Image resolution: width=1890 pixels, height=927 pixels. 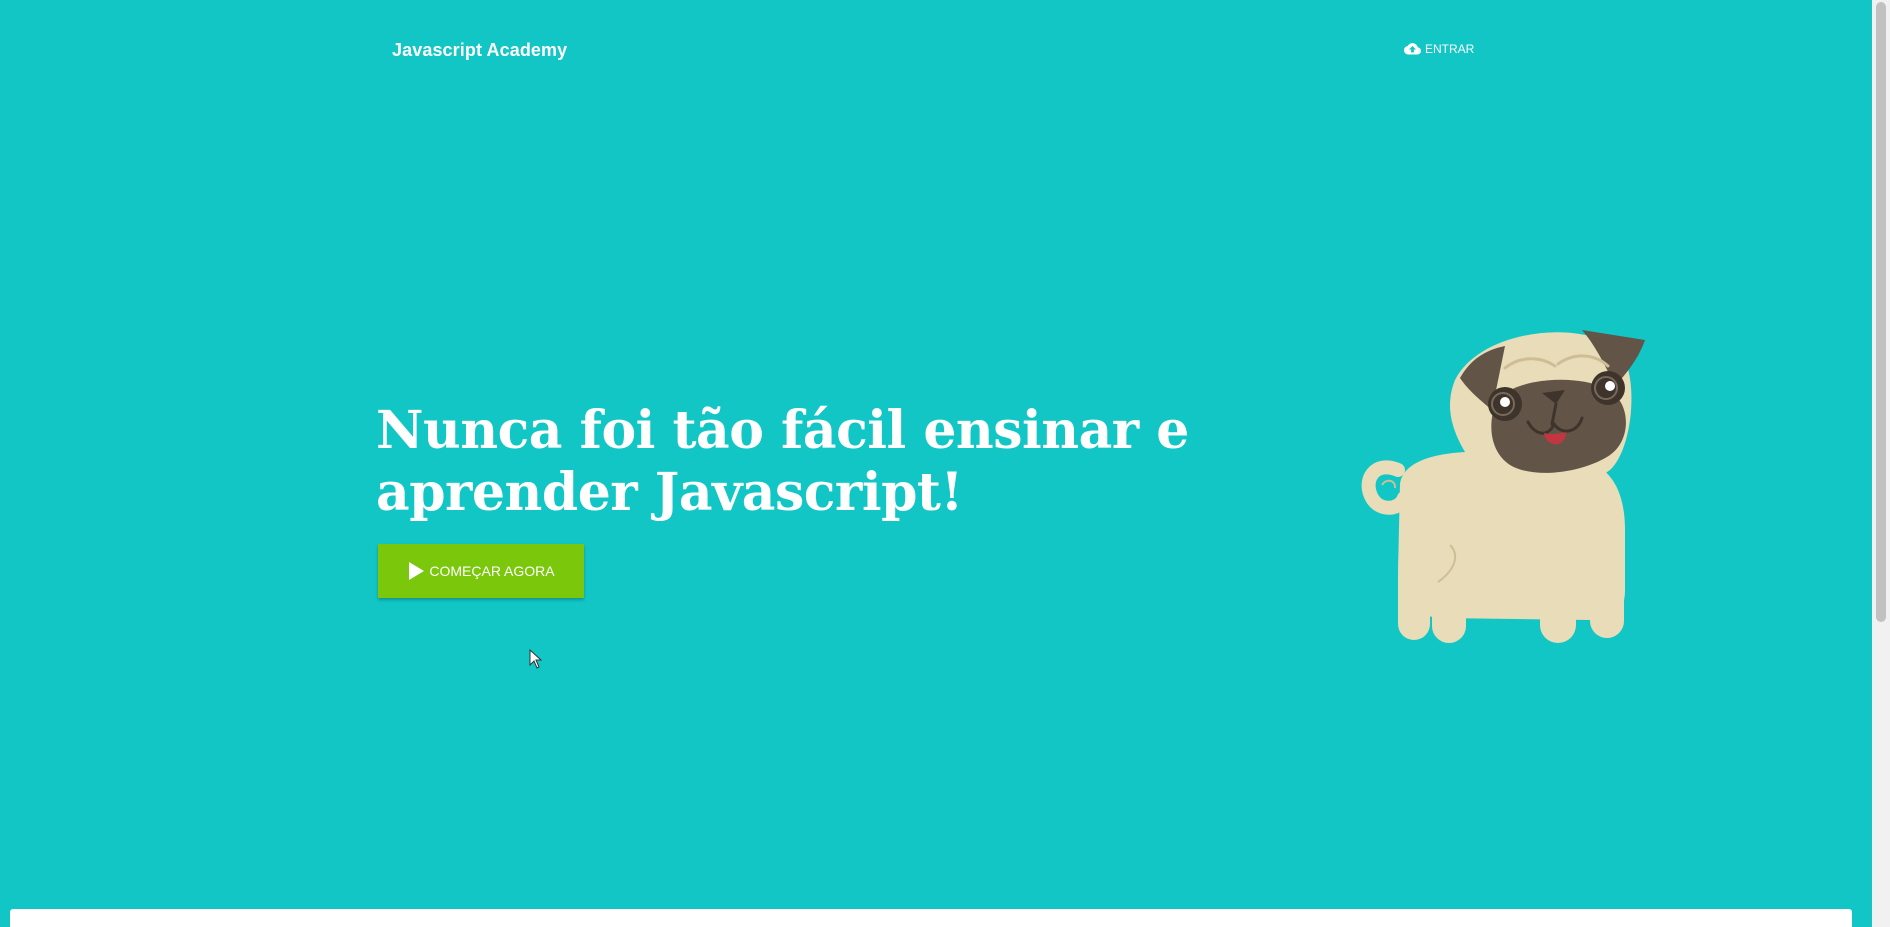 I want to click on start-now-button: COMEÇAR AGORA, so click(x=481, y=571).